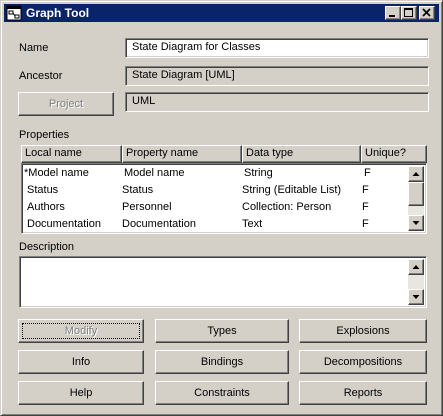 The width and height of the screenshot is (443, 416). Describe the element at coordinates (14, 13) in the screenshot. I see `graph-tool-icon` at that location.